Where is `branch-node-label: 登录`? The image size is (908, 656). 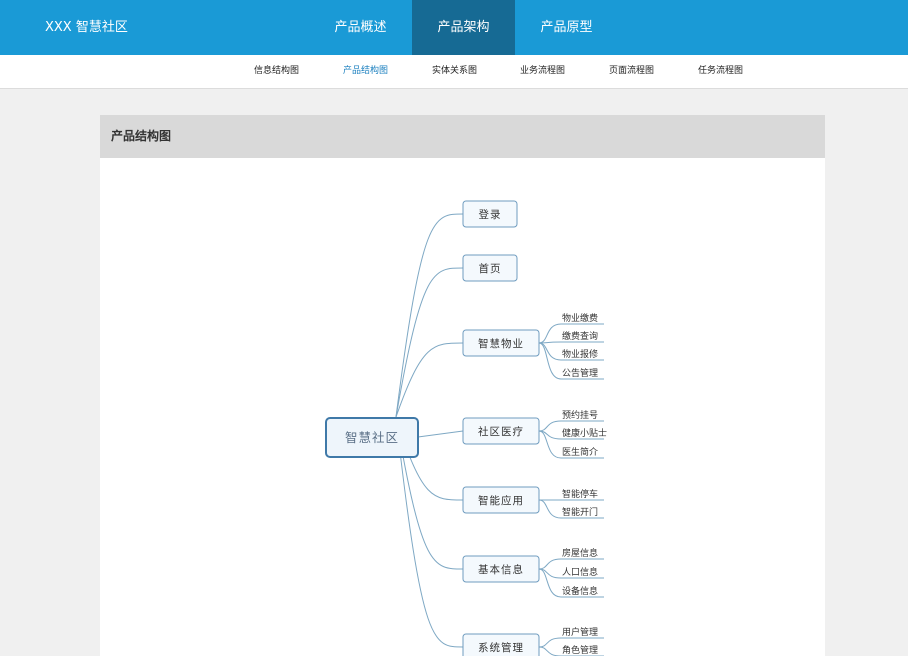 branch-node-label: 登录 is located at coordinates (490, 214).